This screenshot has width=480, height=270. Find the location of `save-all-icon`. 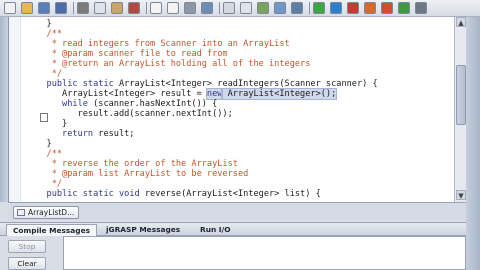

save-all-icon is located at coordinates (61, 8).